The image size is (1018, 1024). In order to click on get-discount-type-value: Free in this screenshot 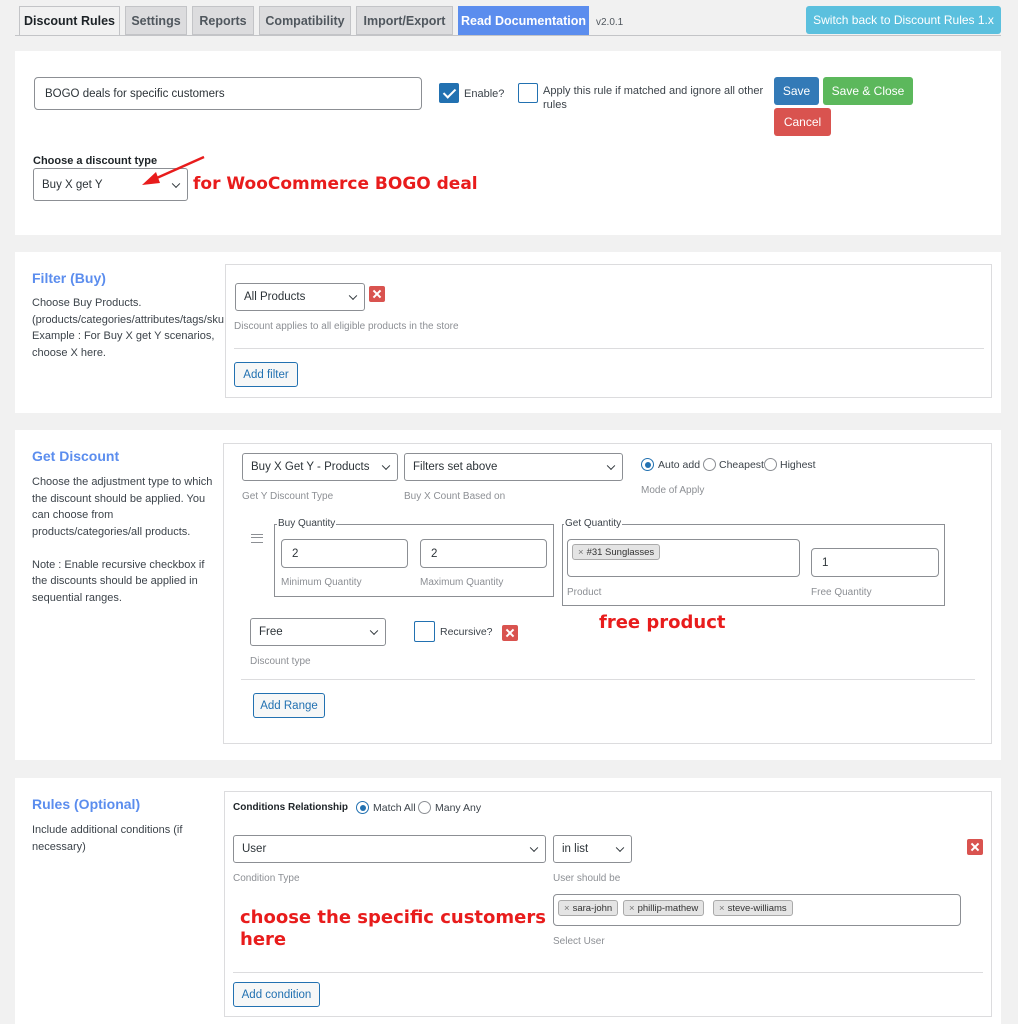, I will do `click(271, 632)`.